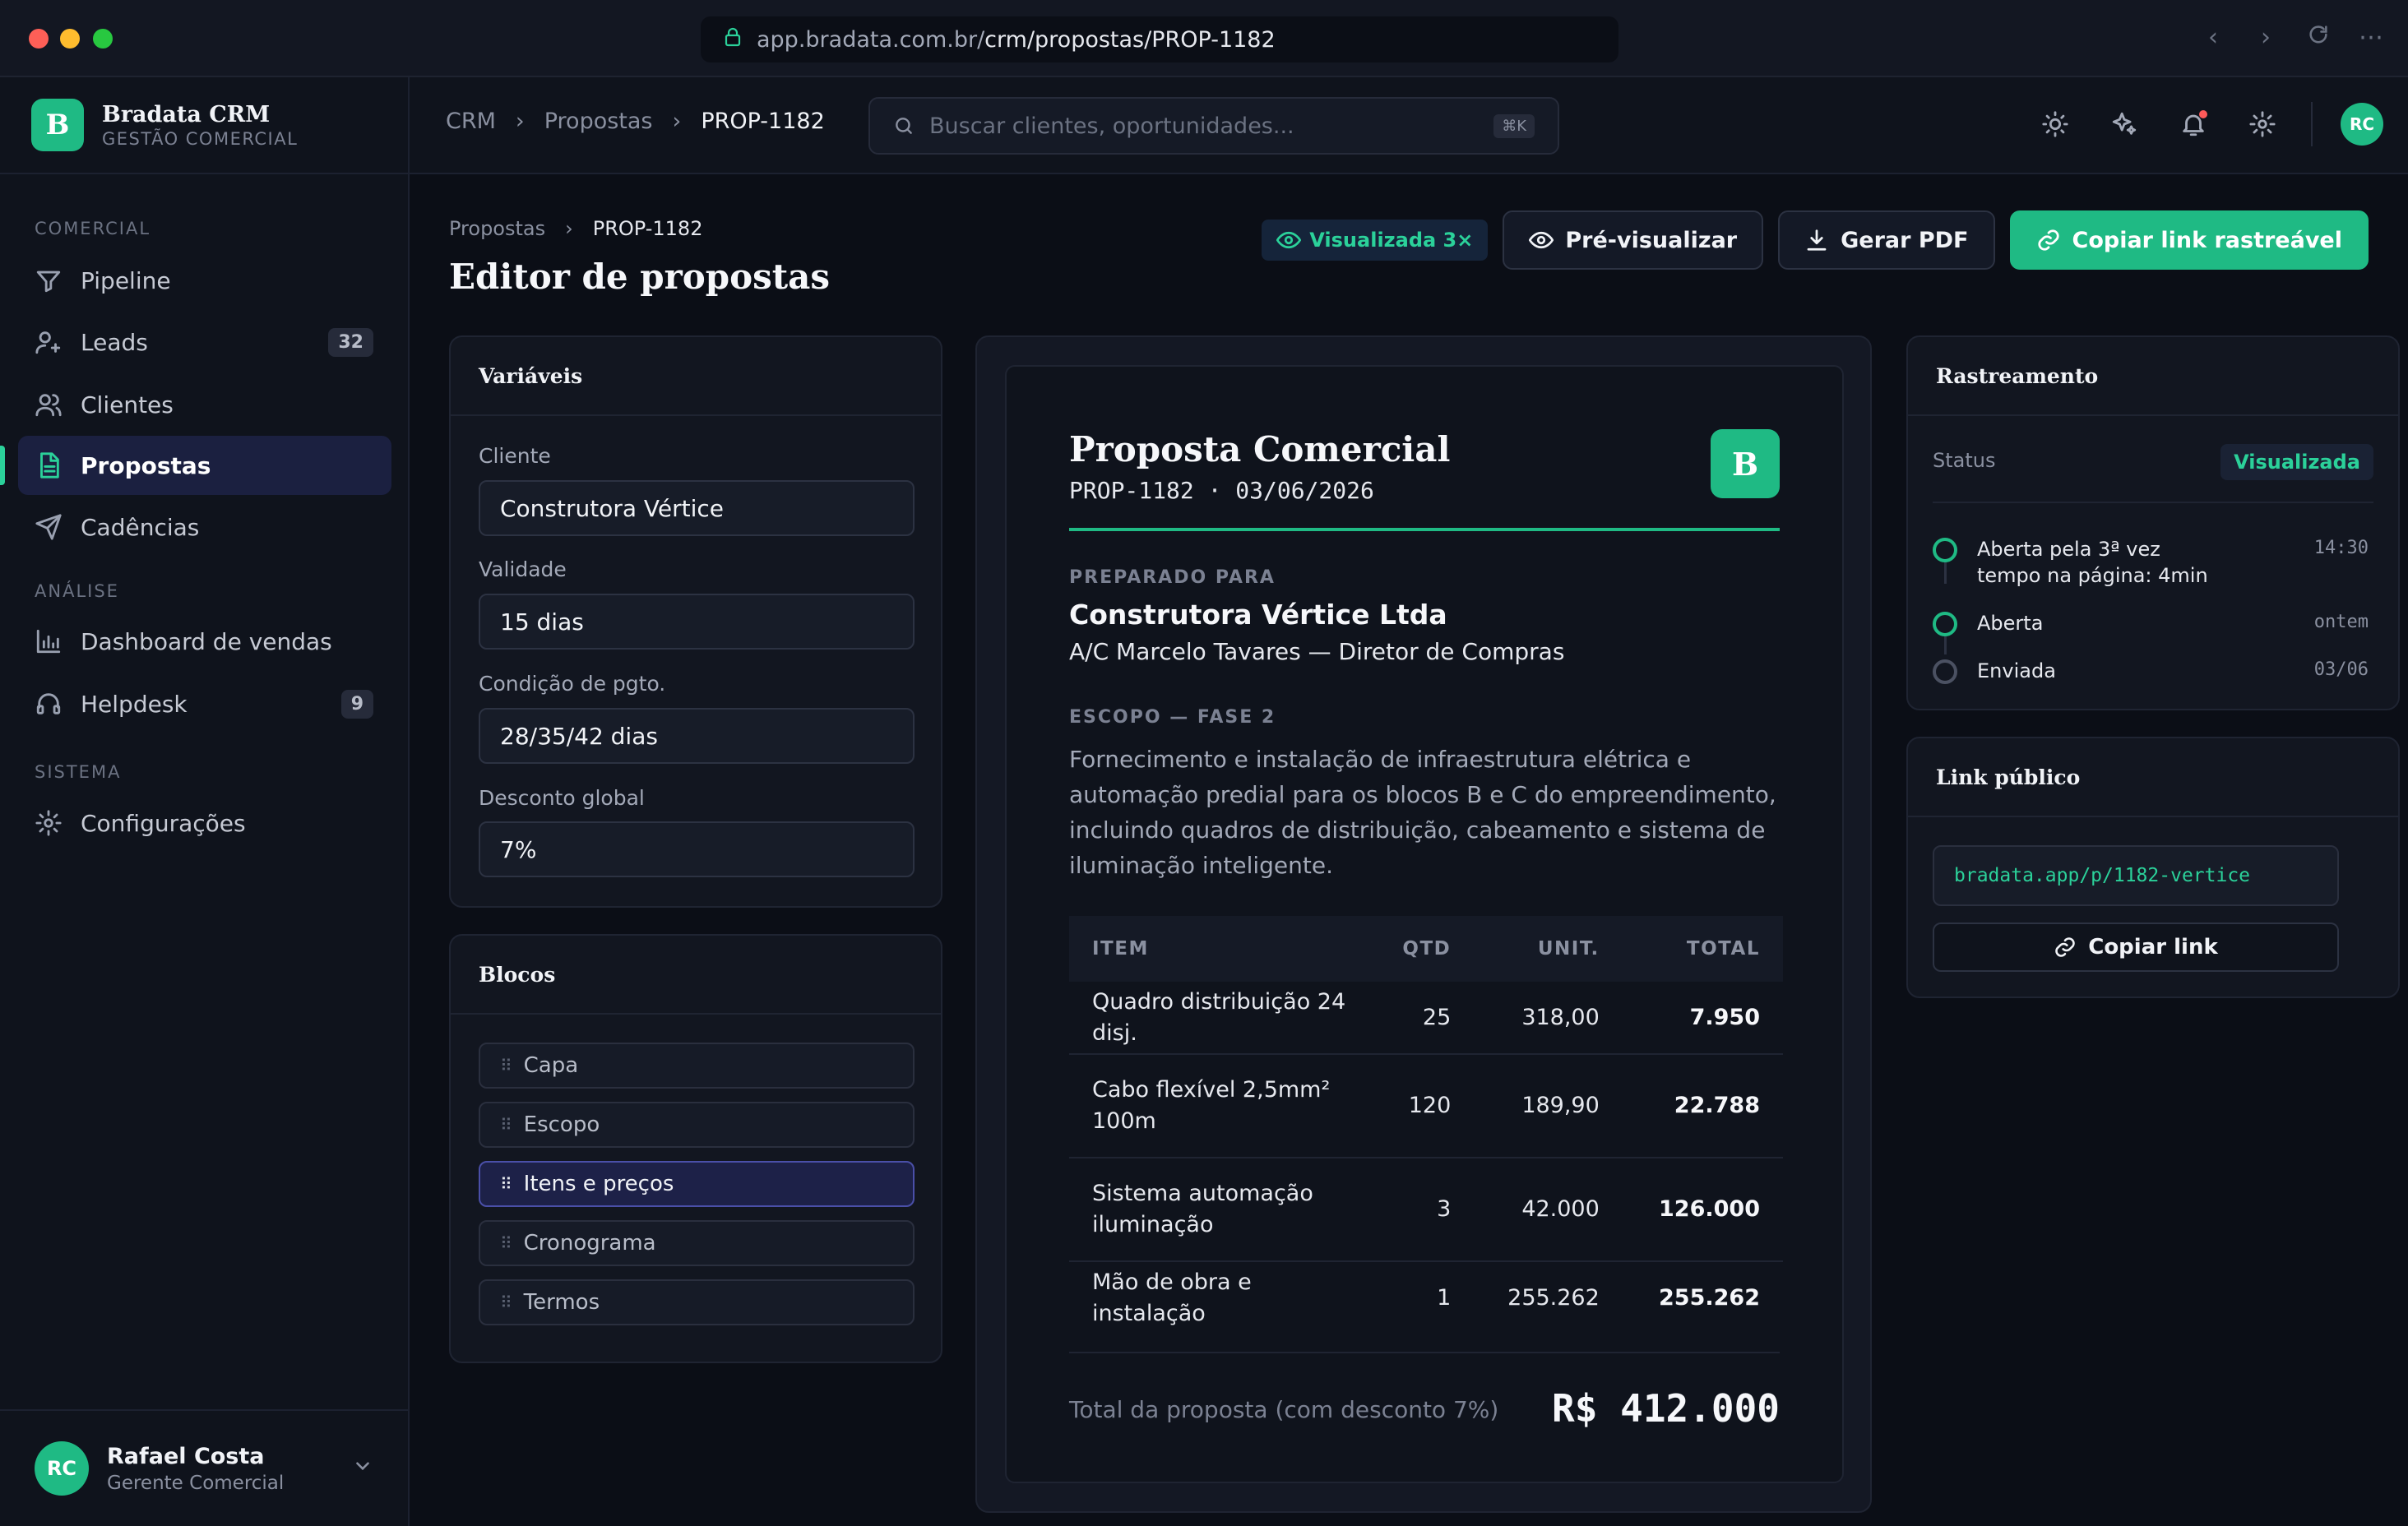  I want to click on table-header-row: ITEM QTD UNIT. TOTAL, so click(1426, 949).